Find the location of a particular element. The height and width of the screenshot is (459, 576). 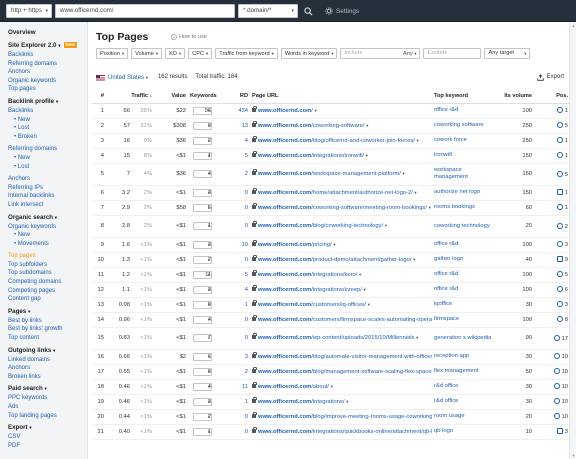

sidebar-item: Linked domains is located at coordinates (47, 360).